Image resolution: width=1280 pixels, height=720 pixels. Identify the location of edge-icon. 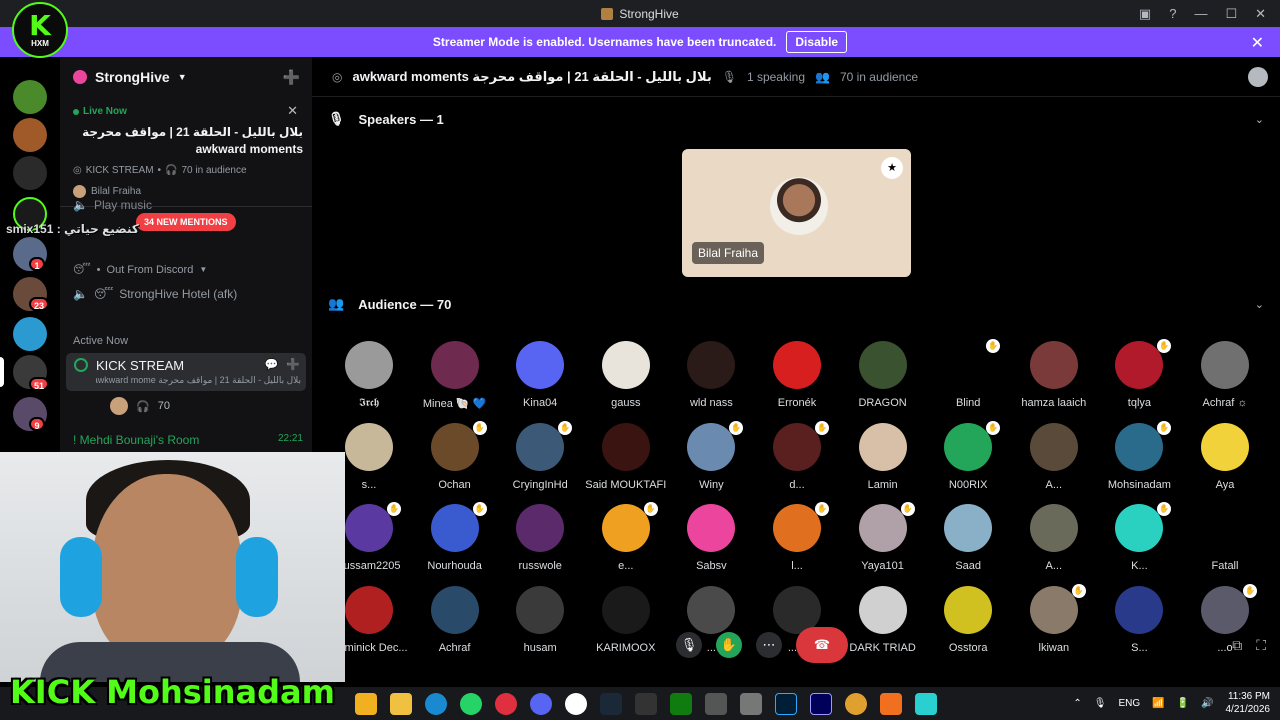
(436, 704).